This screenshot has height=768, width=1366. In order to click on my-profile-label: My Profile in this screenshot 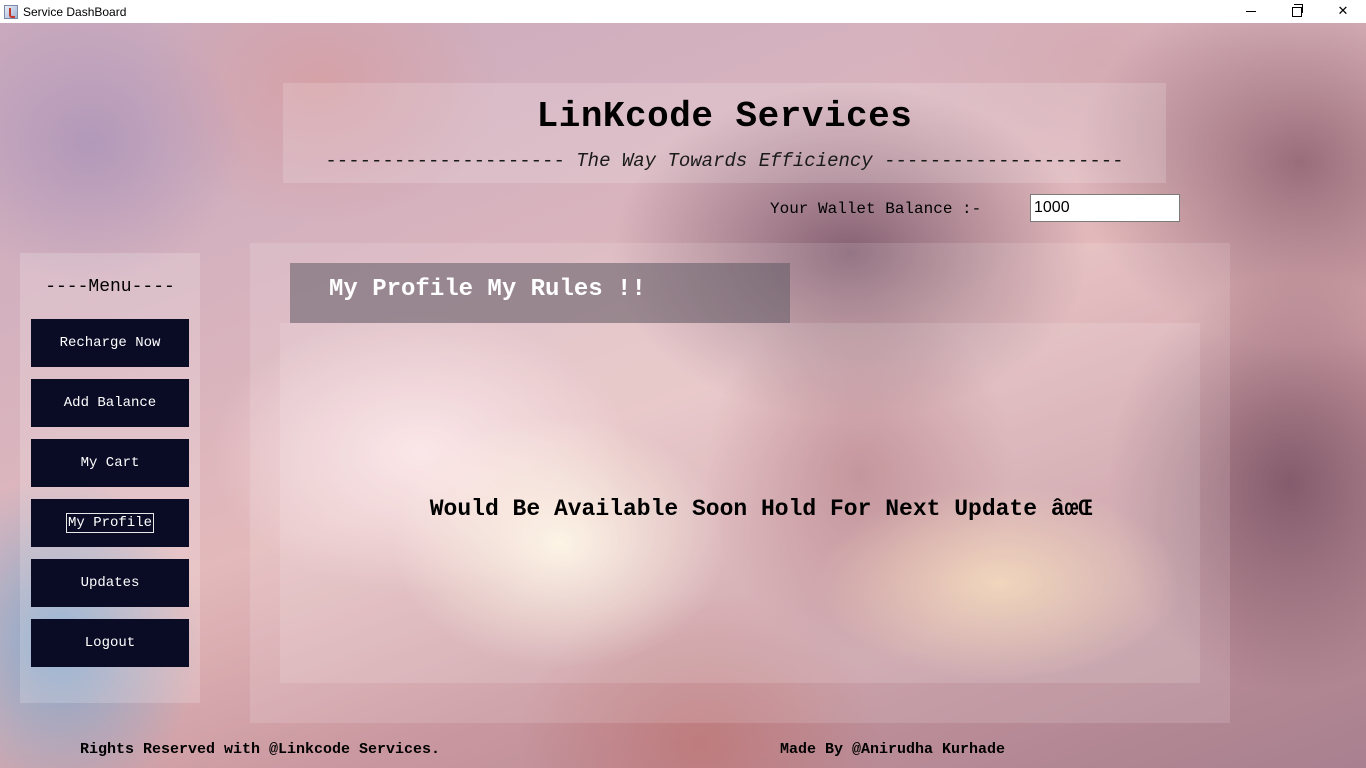, I will do `click(109, 523)`.